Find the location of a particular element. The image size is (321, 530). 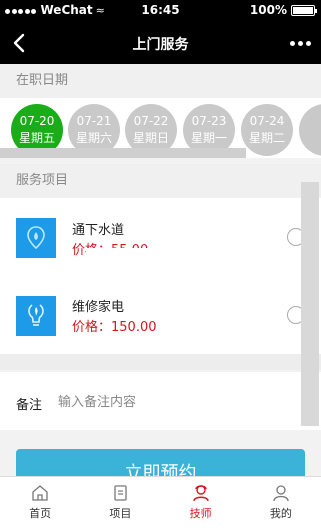

tab-technician: 技师 is located at coordinates (201, 503).